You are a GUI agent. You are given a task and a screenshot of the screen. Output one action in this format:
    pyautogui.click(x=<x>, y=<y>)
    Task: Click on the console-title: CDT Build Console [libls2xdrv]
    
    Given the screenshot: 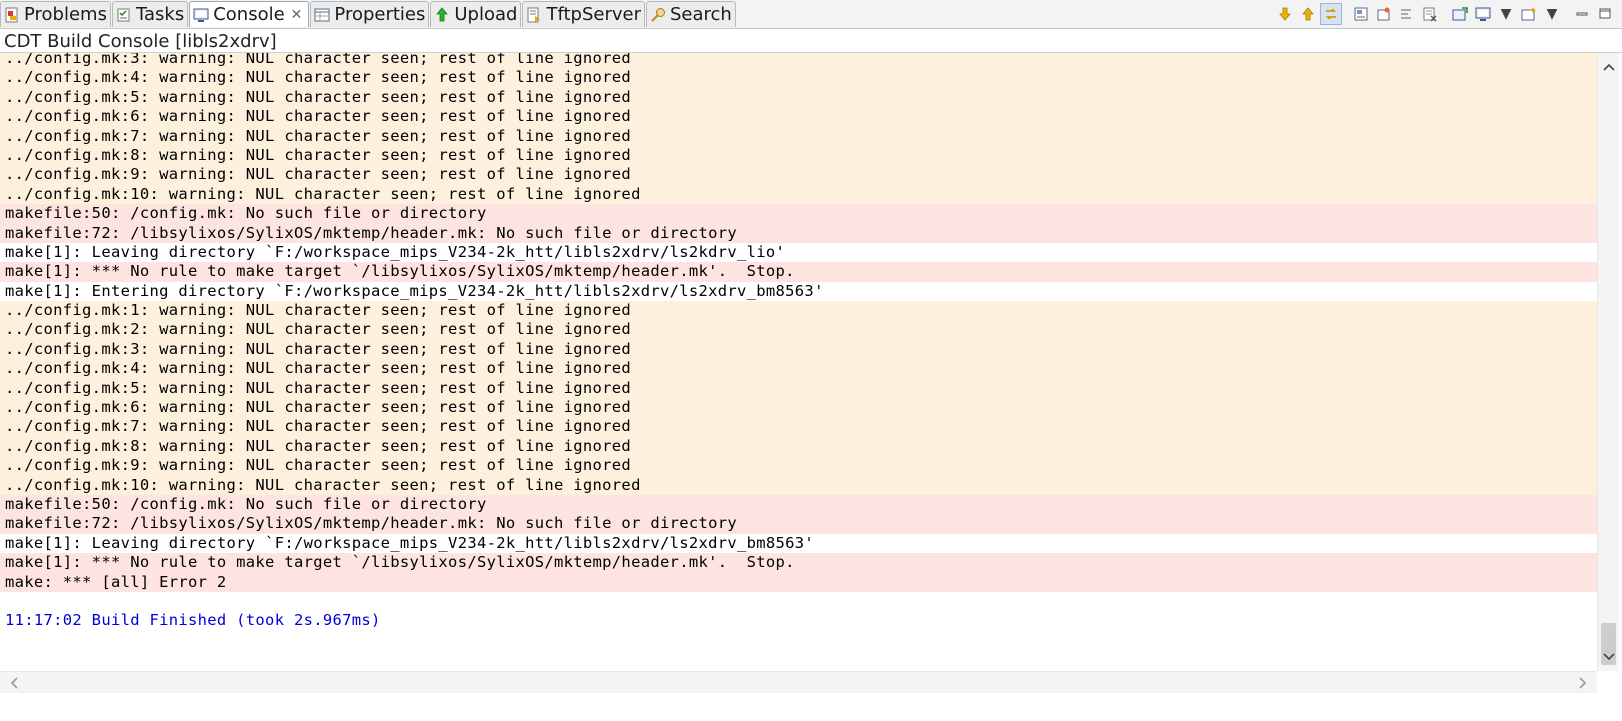 What is the action you would take?
    pyautogui.click(x=140, y=41)
    